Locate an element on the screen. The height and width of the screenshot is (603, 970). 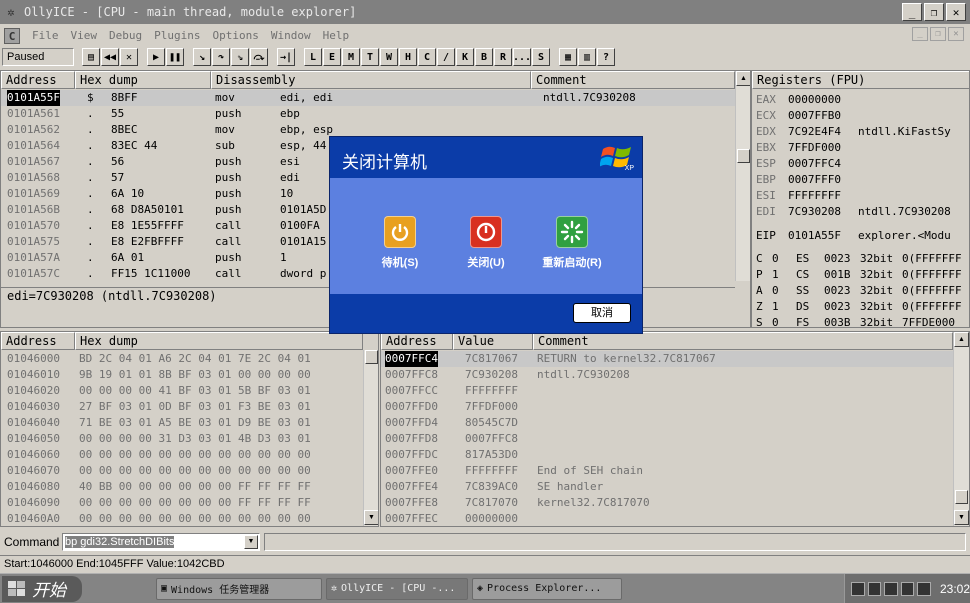
handles-window-button: H is located at coordinates (408, 57).